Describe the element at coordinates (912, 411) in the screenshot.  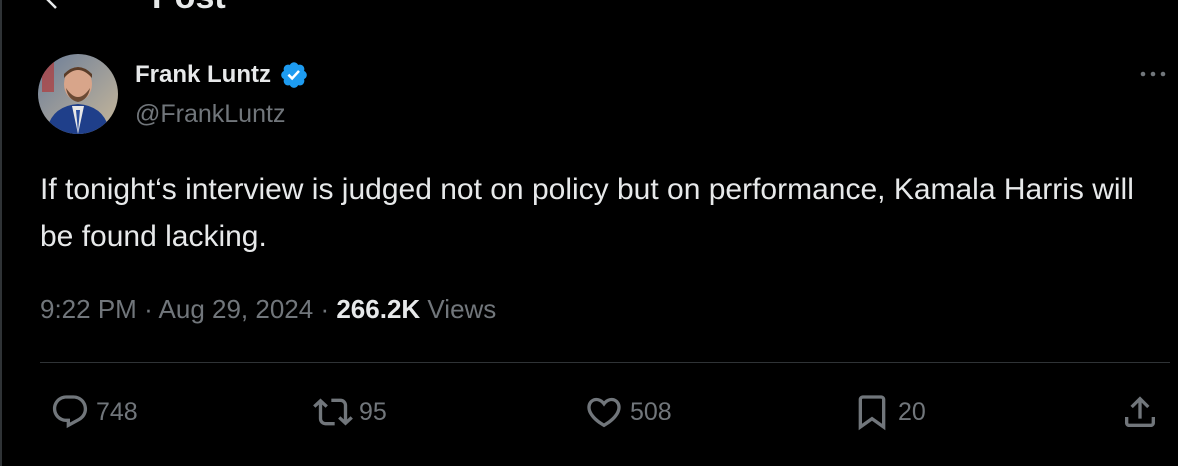
I see `bookmark-count: 20` at that location.